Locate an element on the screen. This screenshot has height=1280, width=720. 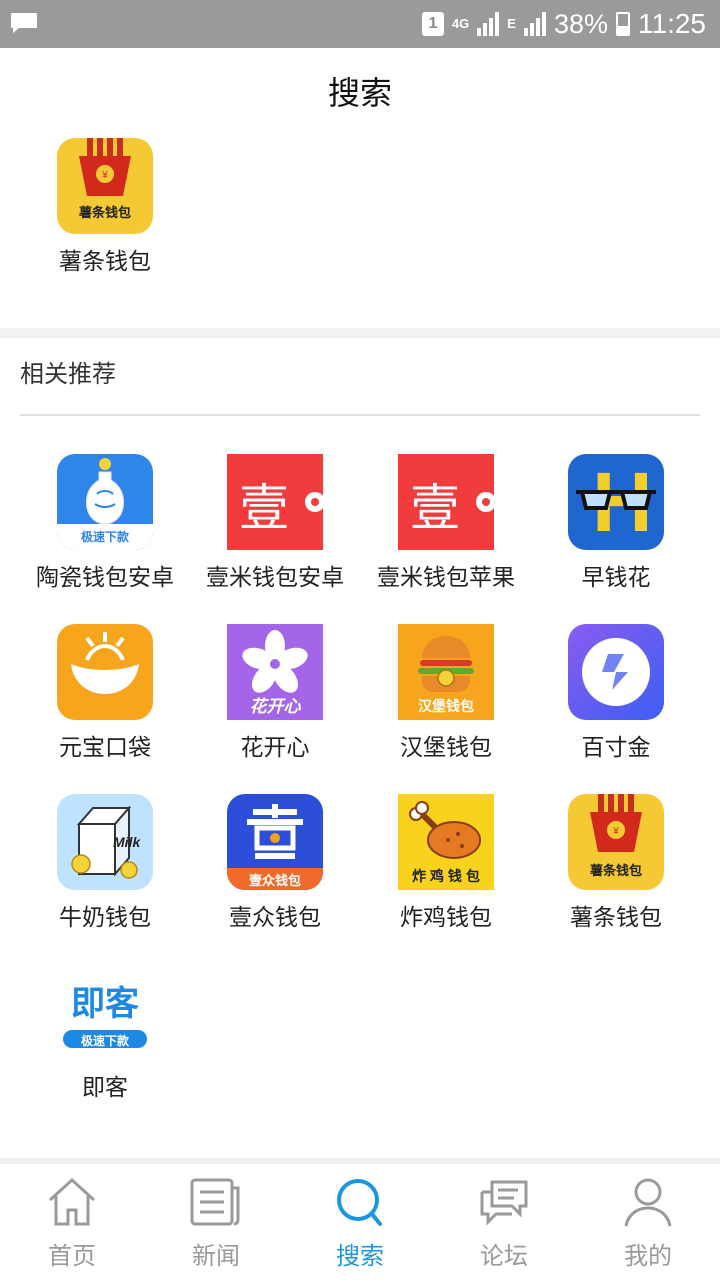
app-name: 早钱花 is located at coordinates (616, 578).